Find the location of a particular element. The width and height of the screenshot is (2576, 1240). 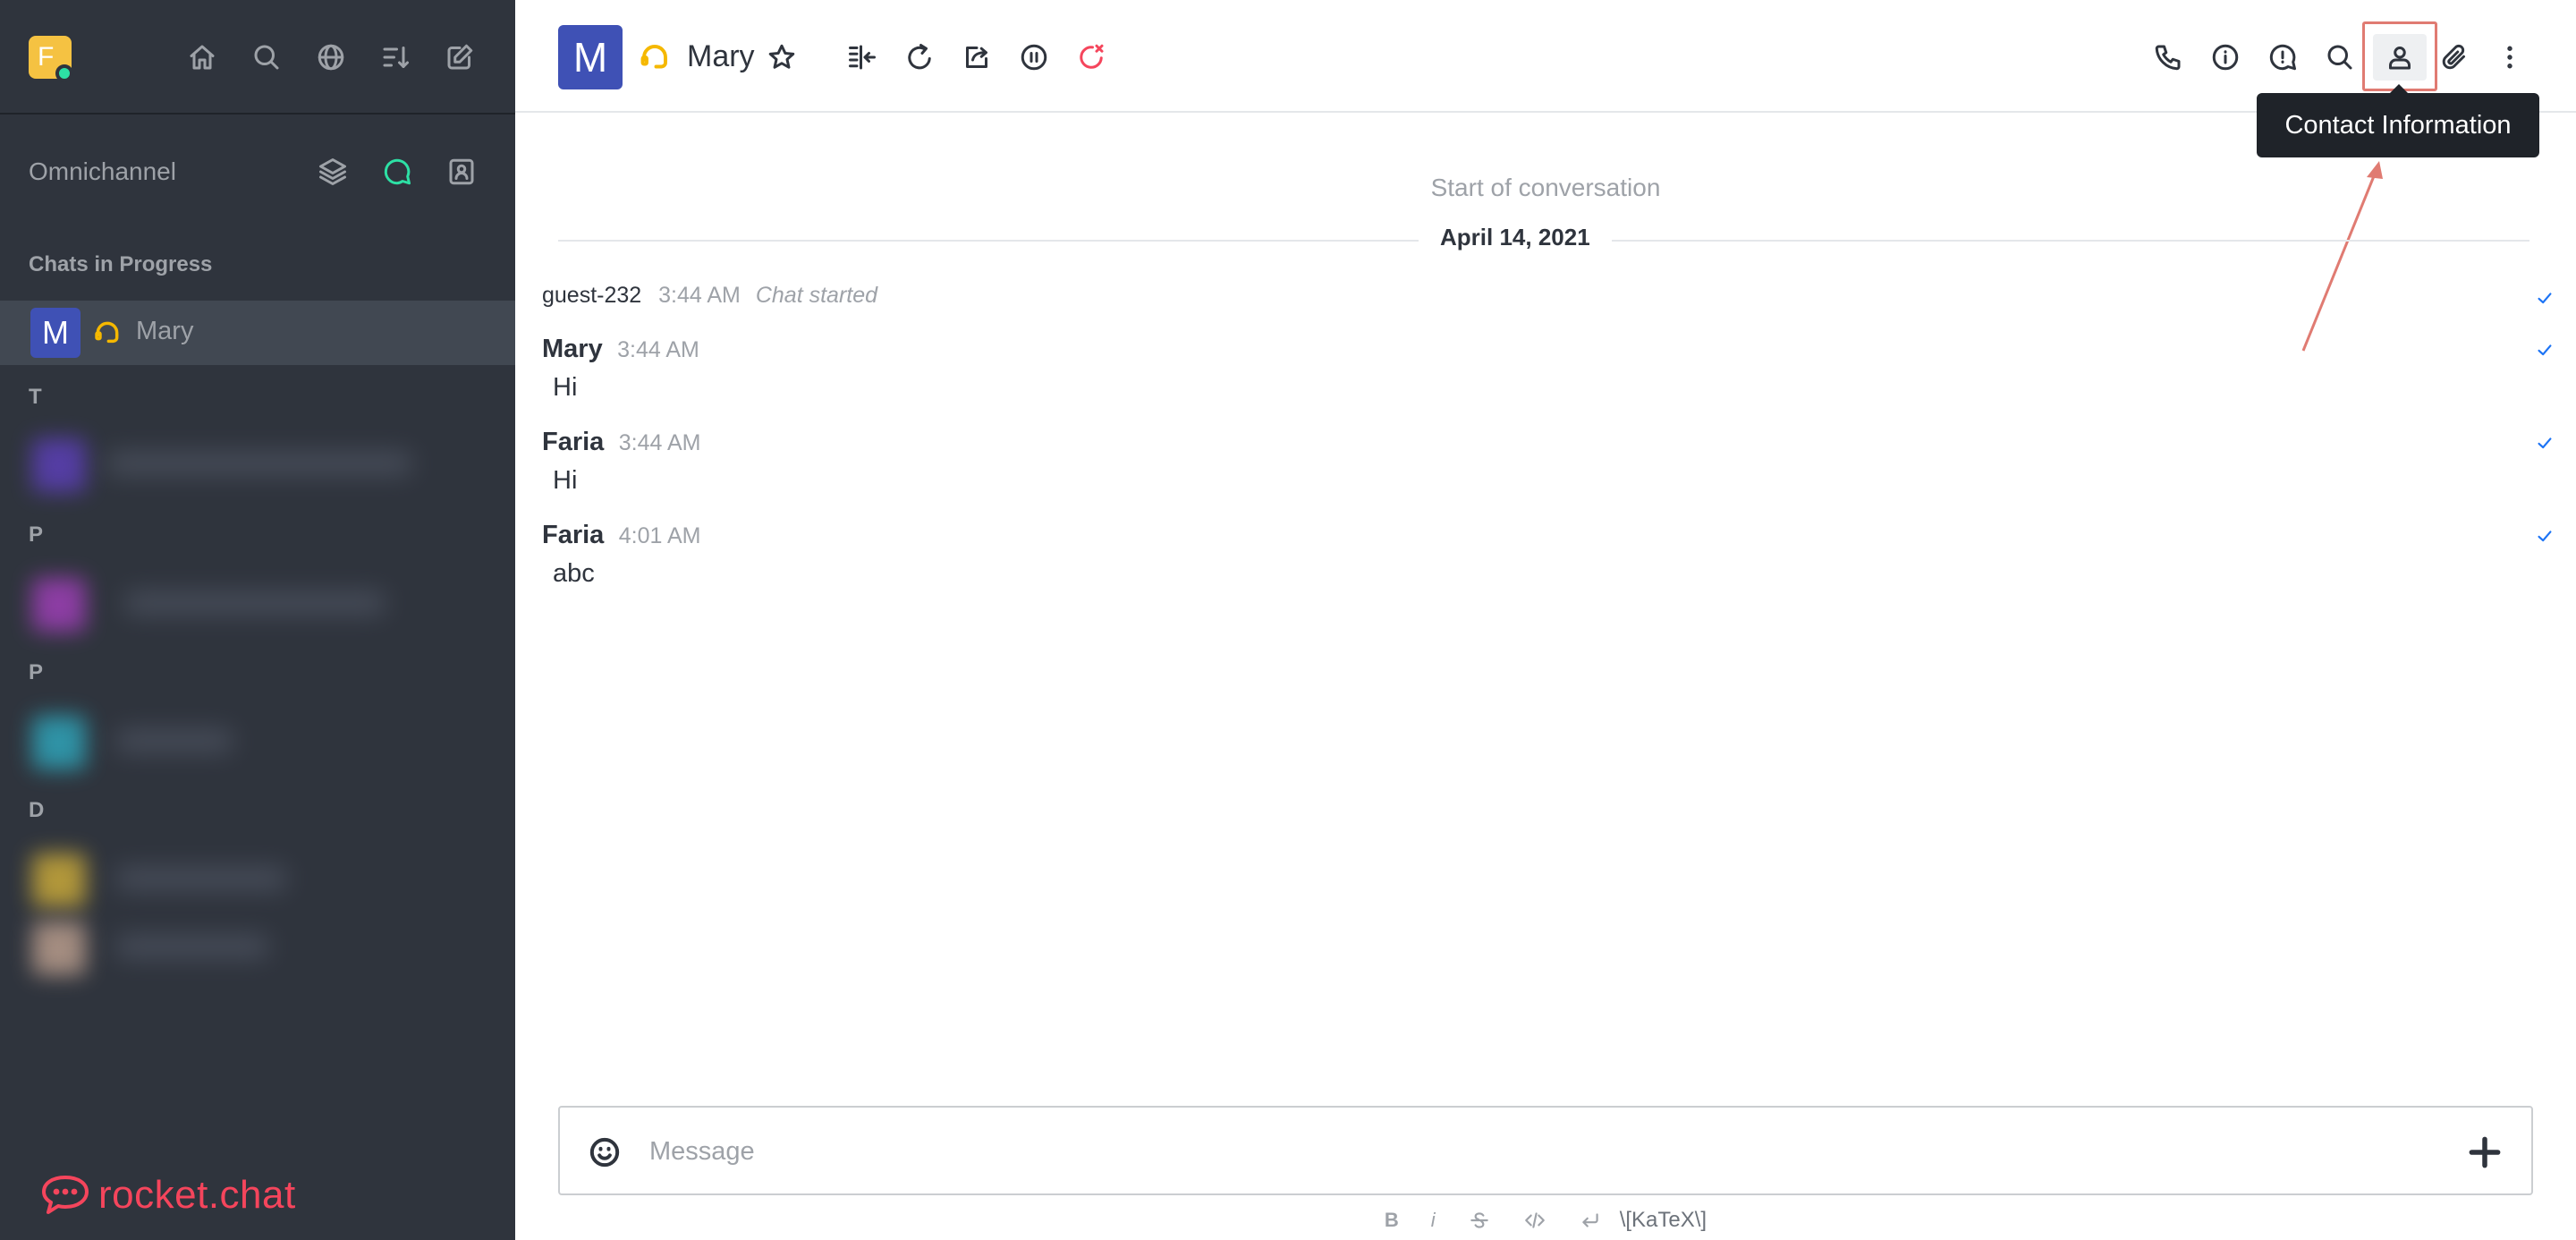

search-messages-icon is located at coordinates (2340, 57).